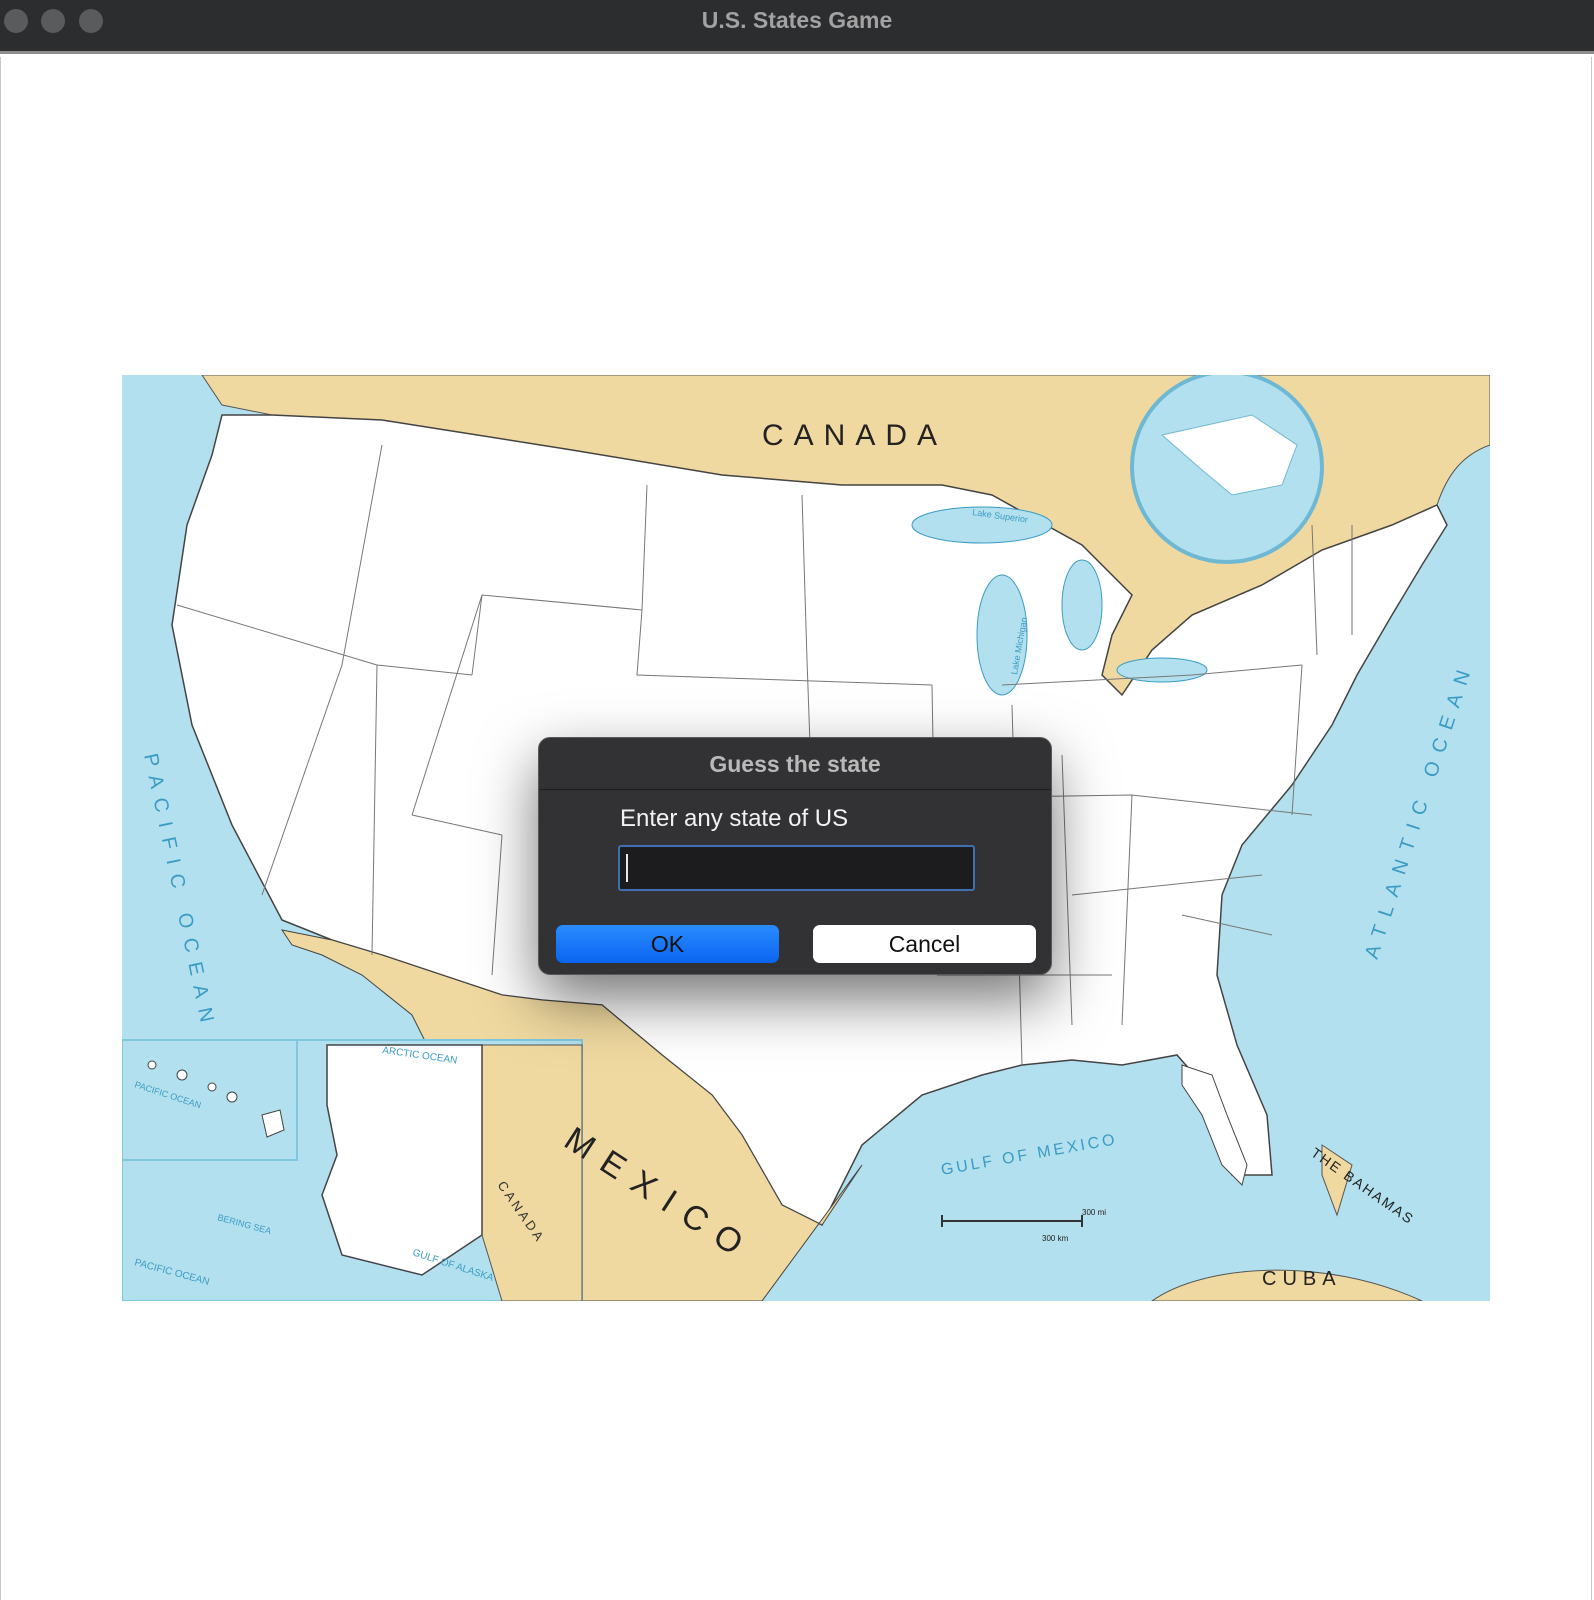 The height and width of the screenshot is (1600, 1594). What do you see at coordinates (402, 1160) in the screenshot?
I see `alaska-land` at bounding box center [402, 1160].